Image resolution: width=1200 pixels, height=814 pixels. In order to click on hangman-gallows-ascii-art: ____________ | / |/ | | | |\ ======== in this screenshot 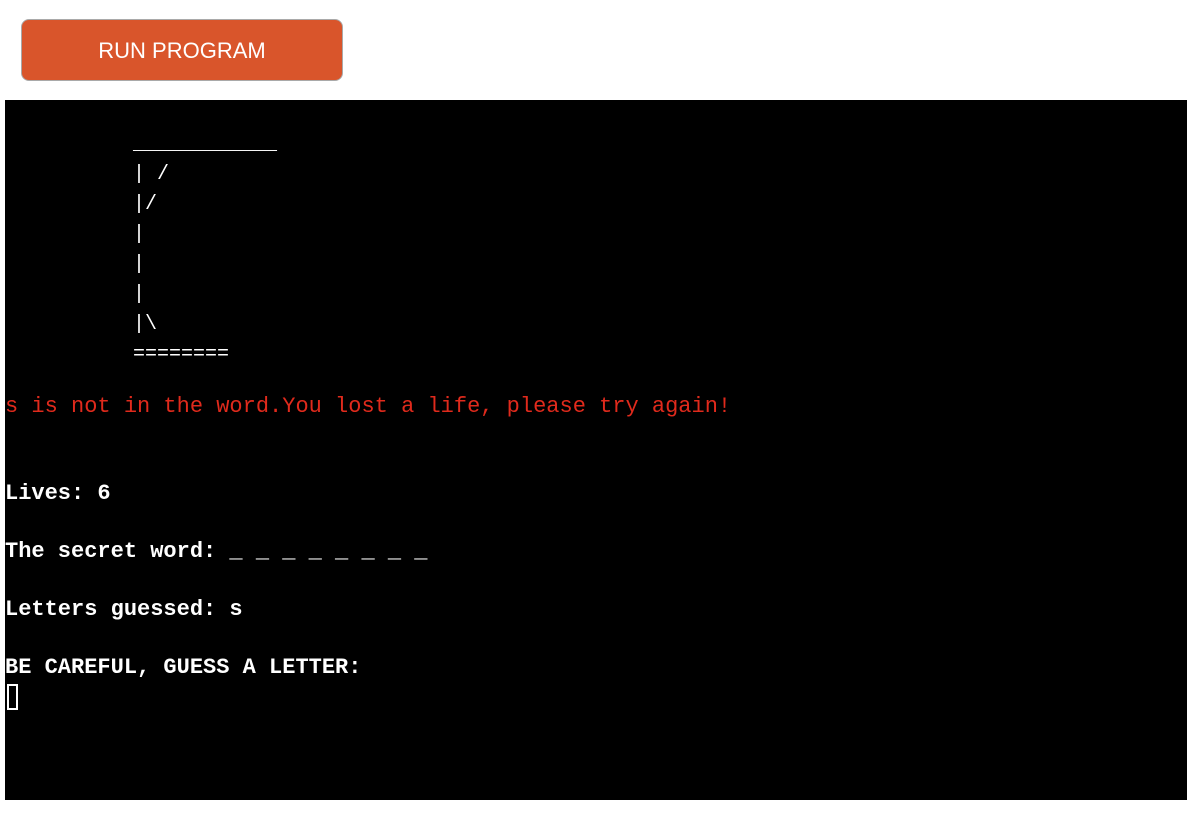, I will do `click(205, 249)`.